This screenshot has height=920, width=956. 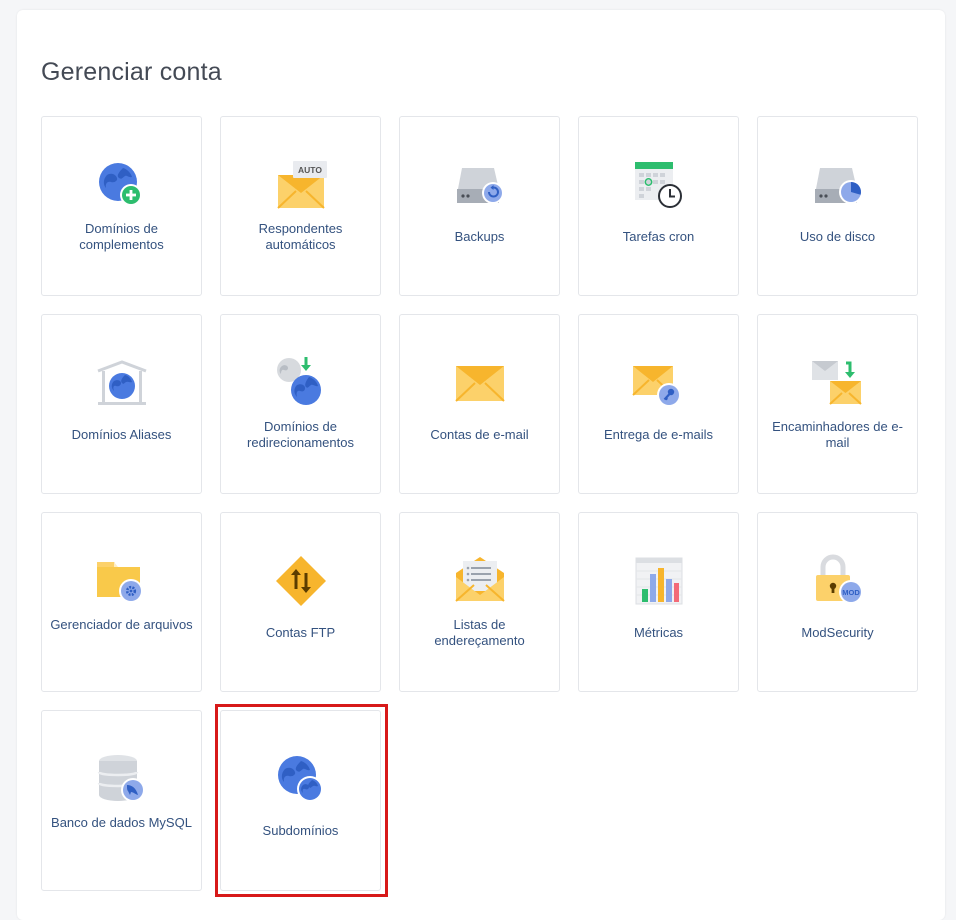 I want to click on tile-label: Métricas, so click(x=658, y=632).